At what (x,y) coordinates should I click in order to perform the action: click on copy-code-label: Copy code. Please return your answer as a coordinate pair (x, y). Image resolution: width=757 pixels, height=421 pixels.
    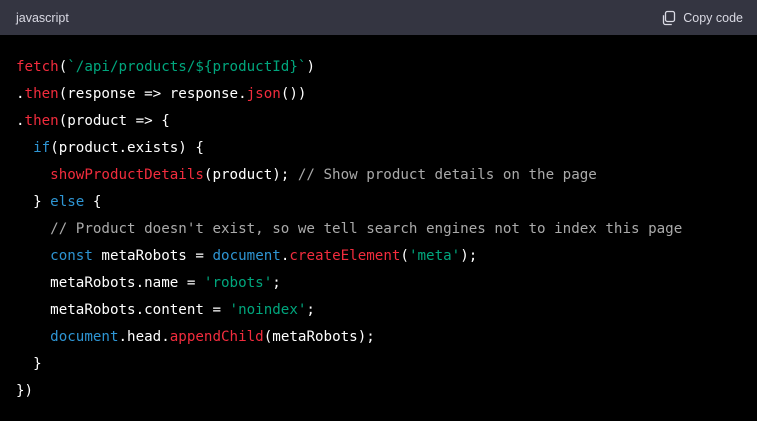
    Looking at the image, I should click on (713, 17).